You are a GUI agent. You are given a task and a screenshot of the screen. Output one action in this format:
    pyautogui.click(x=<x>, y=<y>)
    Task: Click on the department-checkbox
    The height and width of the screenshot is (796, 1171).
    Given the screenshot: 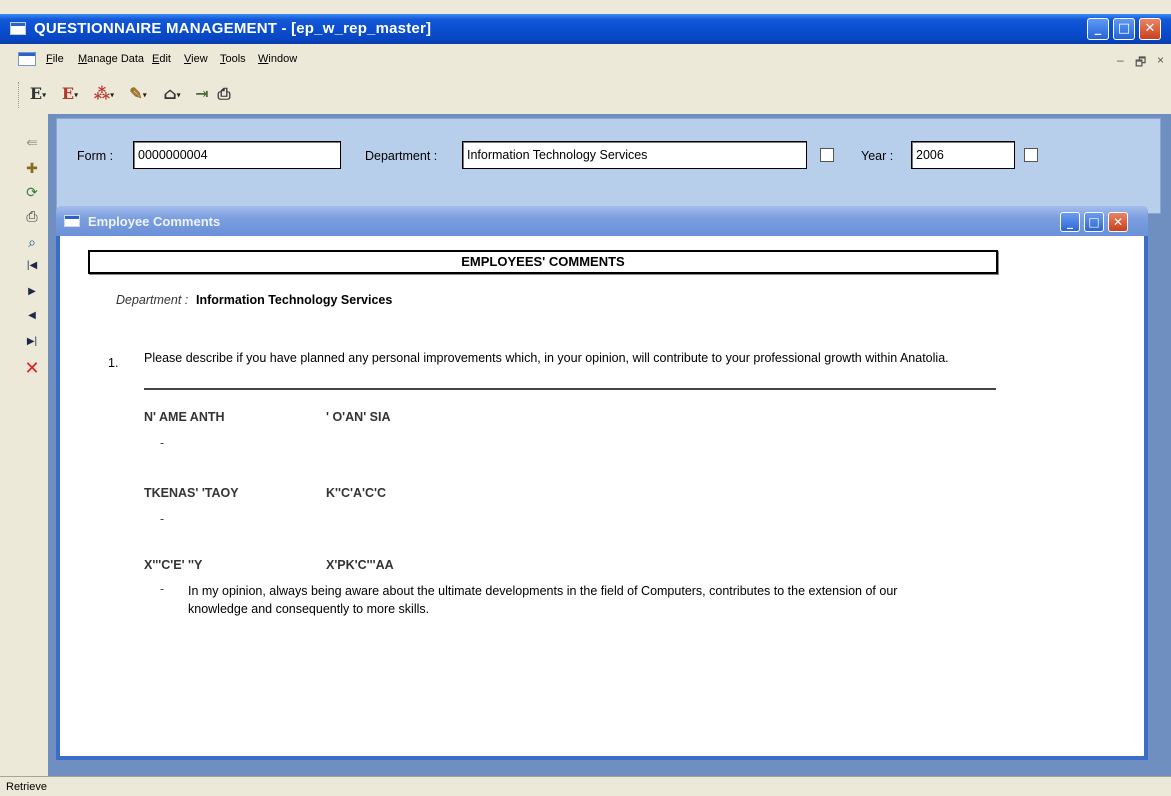 What is the action you would take?
    pyautogui.click(x=827, y=155)
    